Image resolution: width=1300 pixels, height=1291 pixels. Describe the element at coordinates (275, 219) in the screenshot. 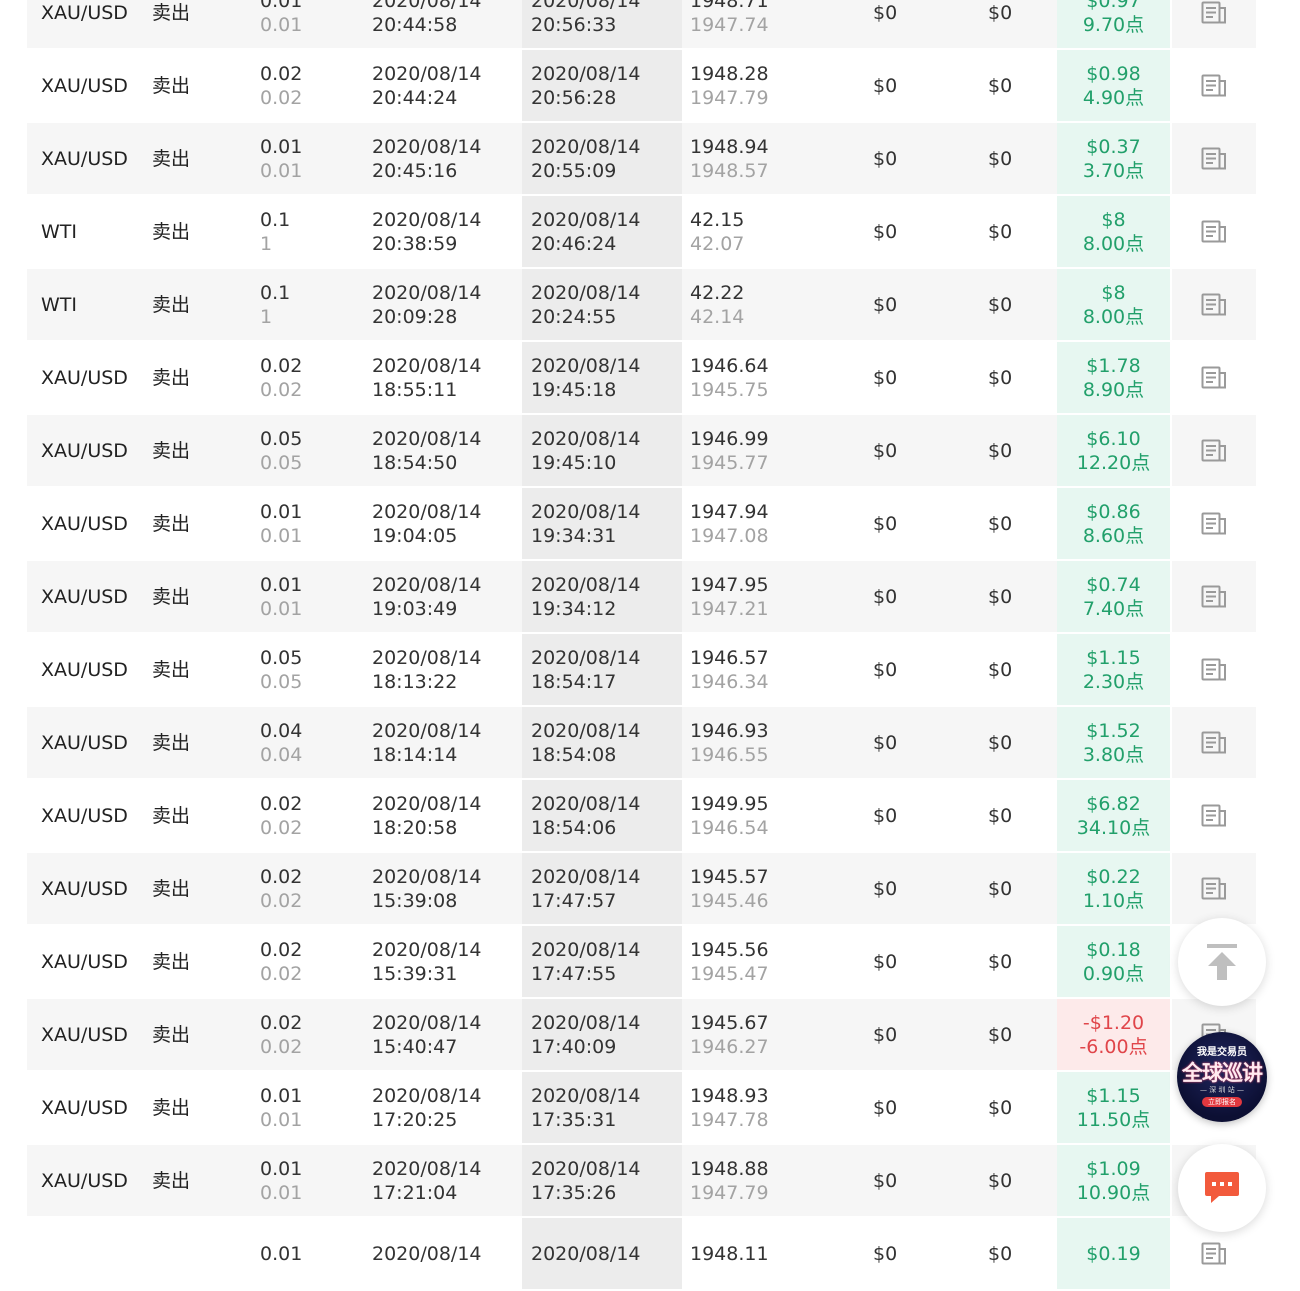

I see `lot-size: 0.1` at that location.